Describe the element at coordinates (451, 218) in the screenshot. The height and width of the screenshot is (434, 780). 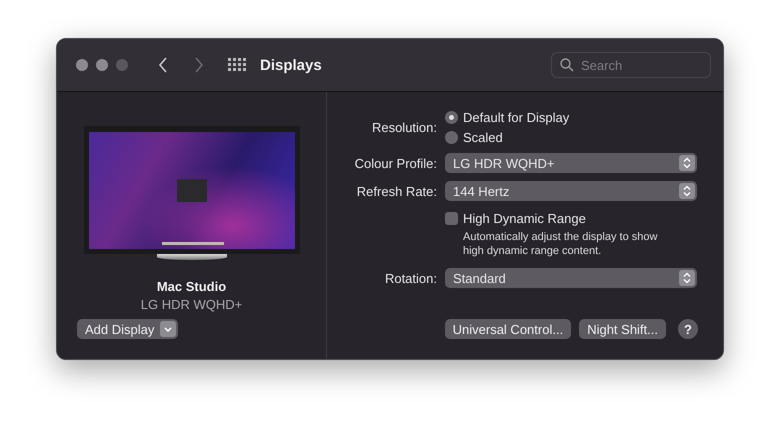
I see `checkbox` at that location.